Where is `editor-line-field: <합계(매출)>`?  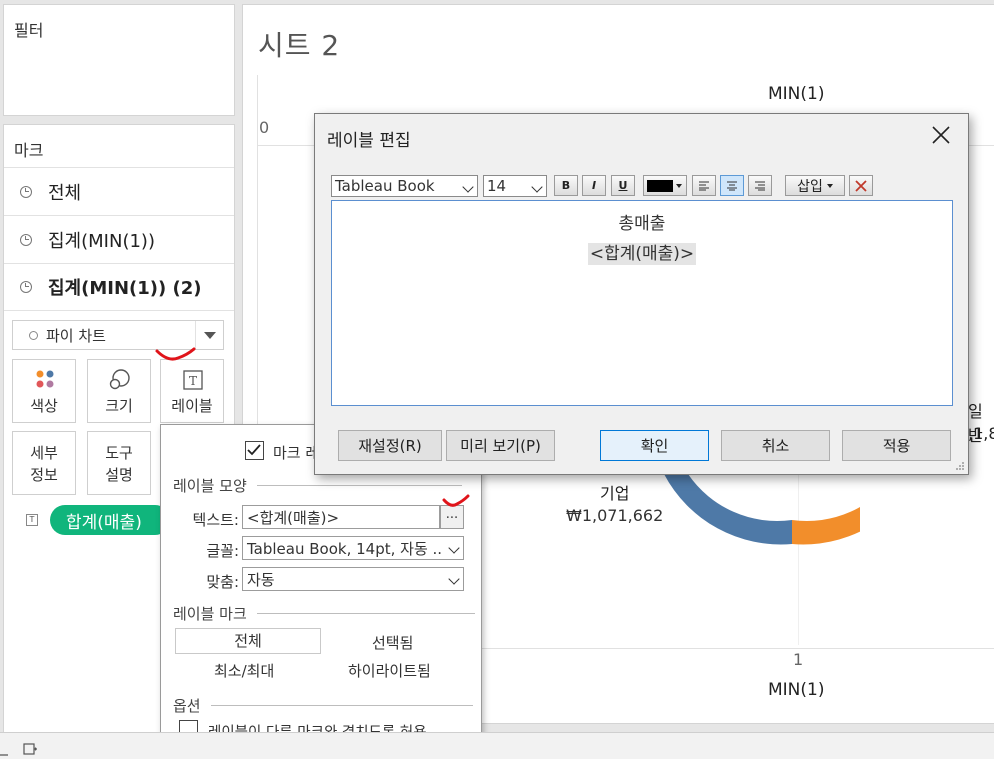
editor-line-field: <합계(매출)> is located at coordinates (642, 252).